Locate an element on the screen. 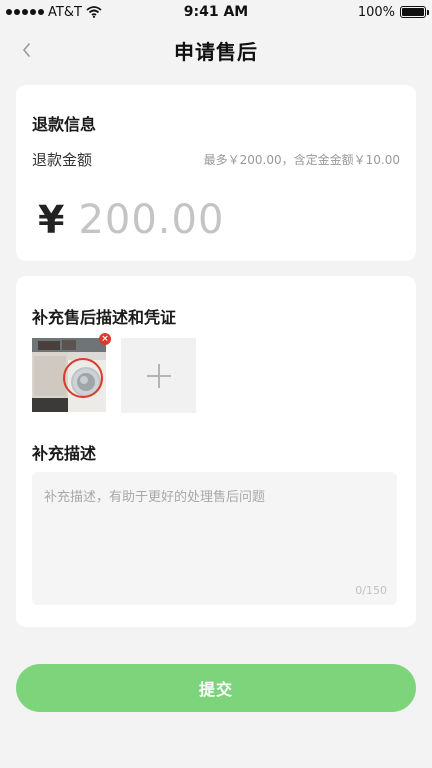 This screenshot has width=432, height=768. plus-icon is located at coordinates (158, 375).